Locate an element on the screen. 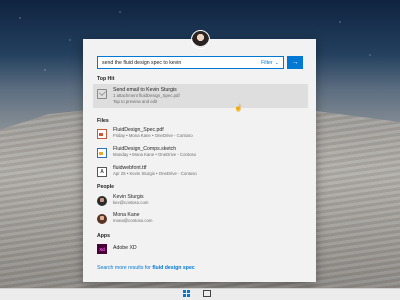 This screenshot has width=400, height=300. sketch-file-icon is located at coordinates (102, 153).